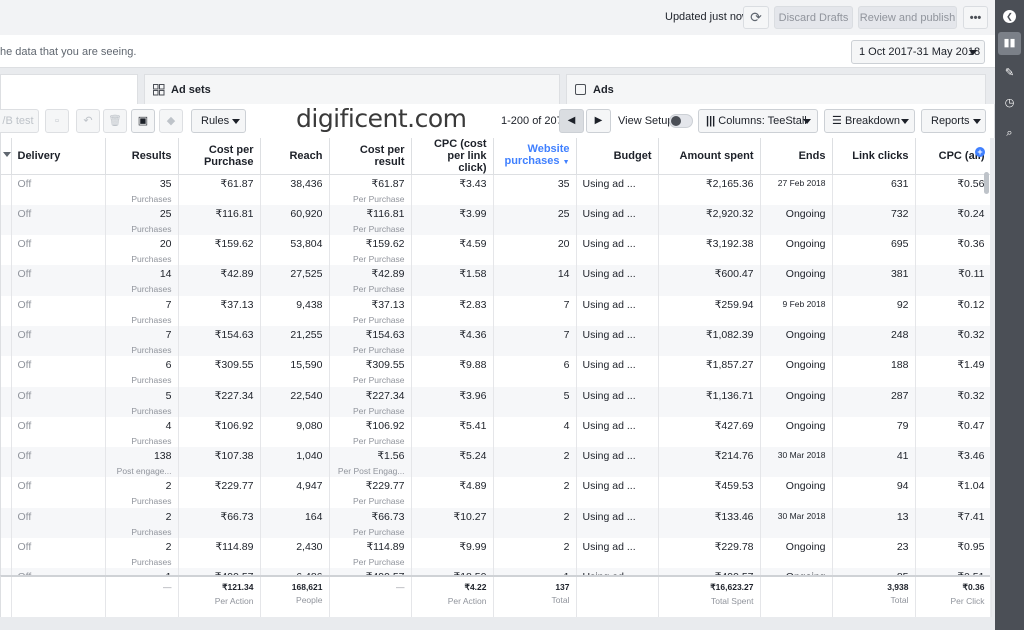  Describe the element at coordinates (309, 600) in the screenshot. I see `total-reach-sub: People` at that location.